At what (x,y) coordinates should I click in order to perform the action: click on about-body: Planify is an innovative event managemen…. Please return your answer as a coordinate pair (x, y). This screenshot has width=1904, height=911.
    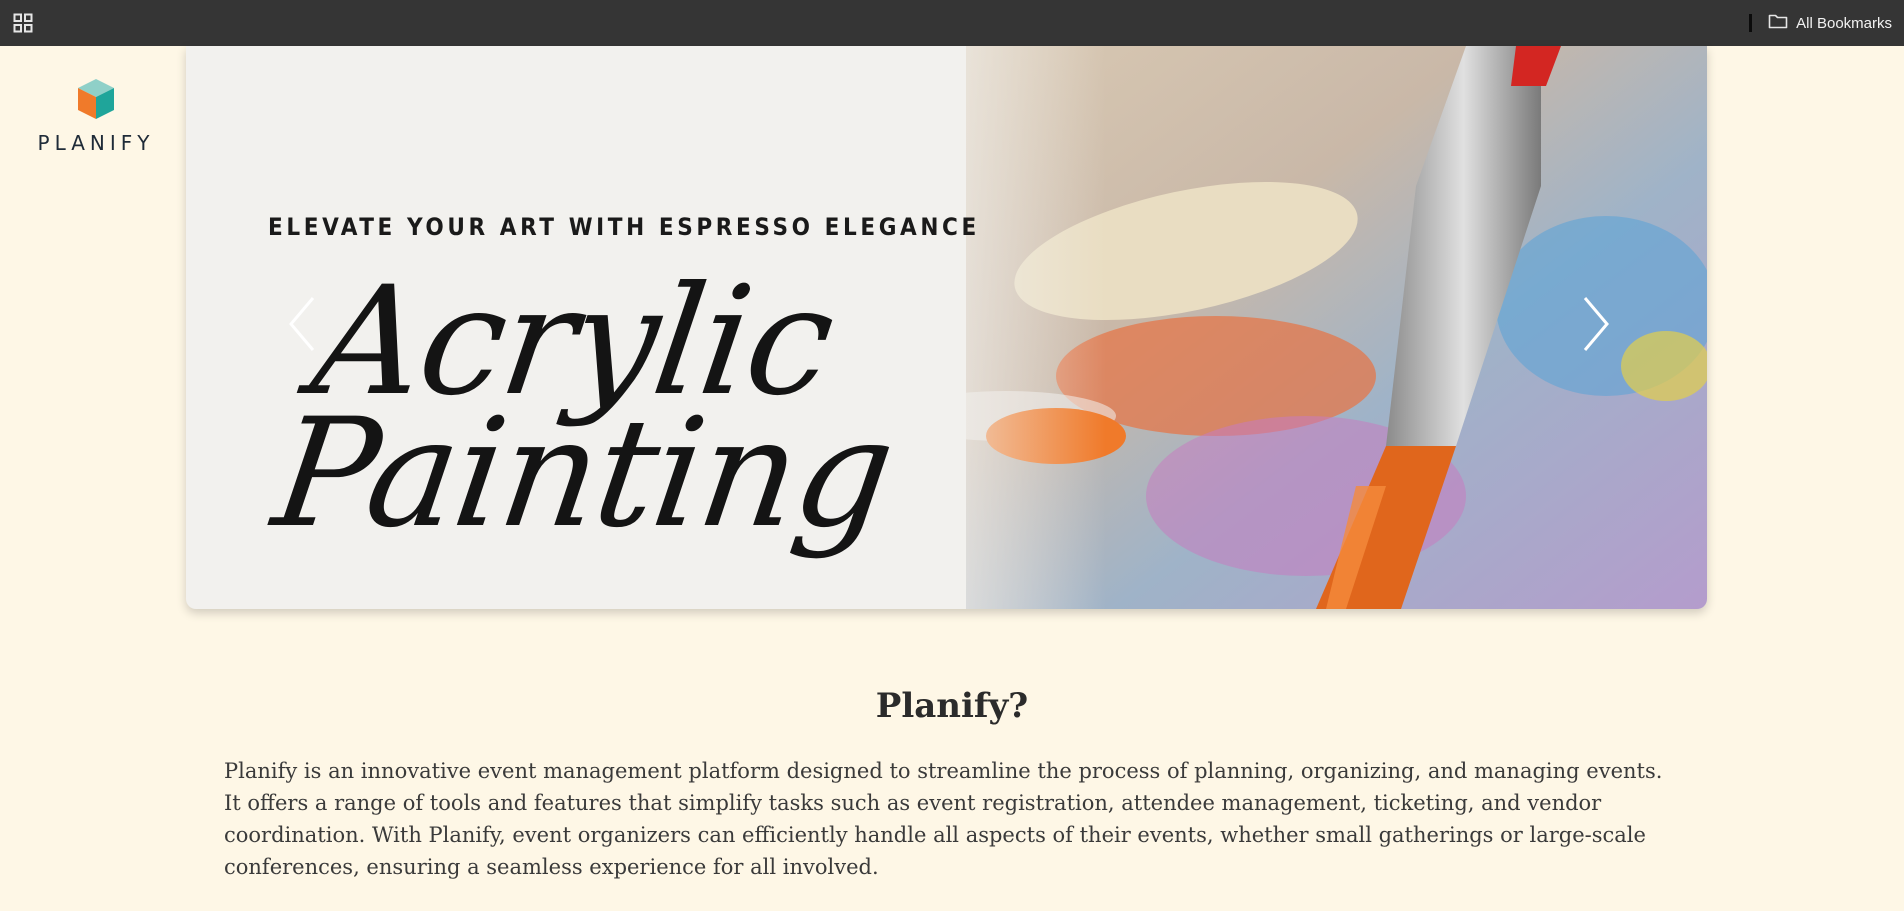
    Looking at the image, I should click on (943, 819).